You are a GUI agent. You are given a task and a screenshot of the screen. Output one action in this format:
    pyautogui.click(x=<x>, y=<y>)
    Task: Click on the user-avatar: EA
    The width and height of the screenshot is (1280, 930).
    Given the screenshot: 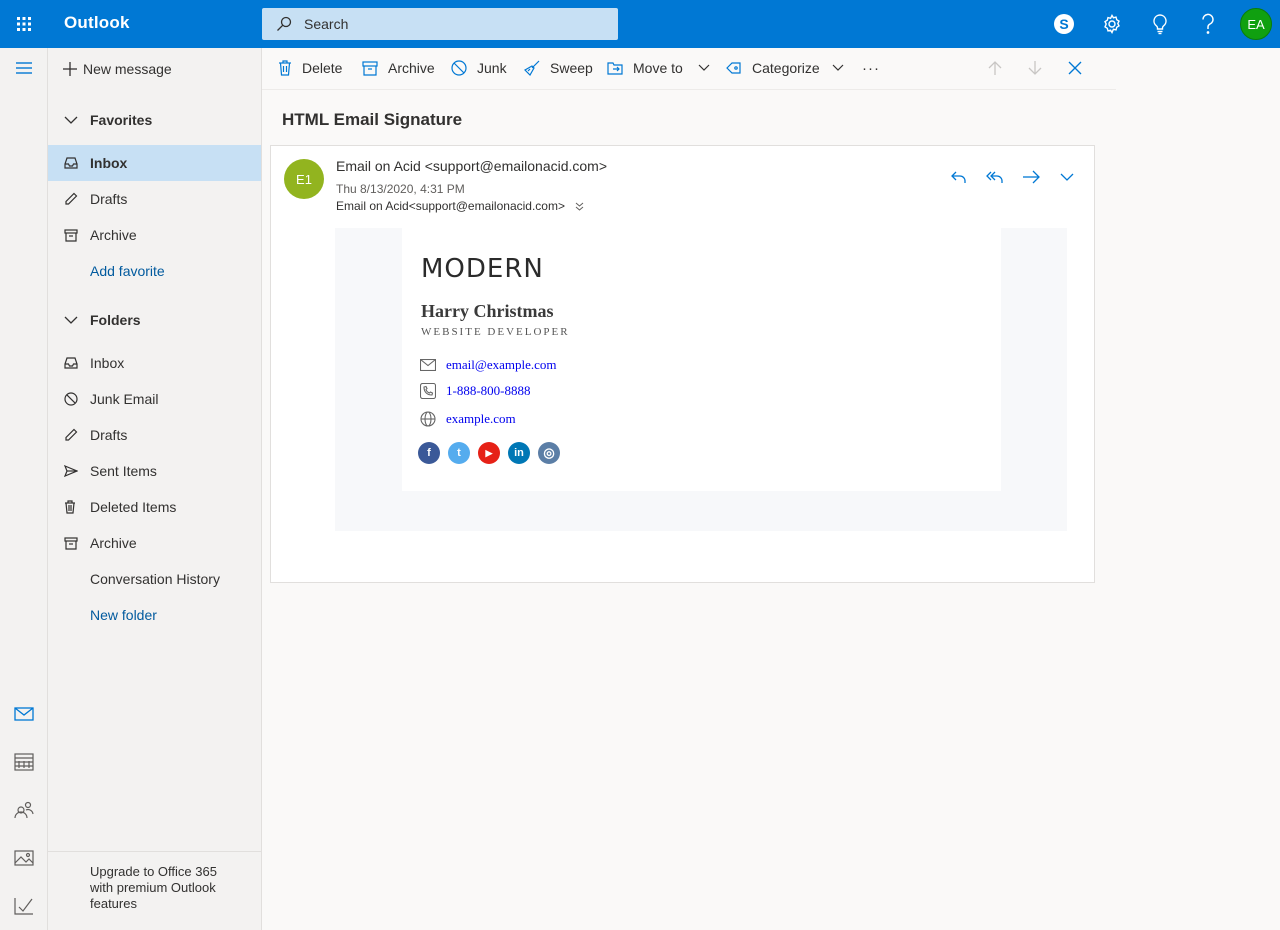 What is the action you would take?
    pyautogui.click(x=1256, y=24)
    